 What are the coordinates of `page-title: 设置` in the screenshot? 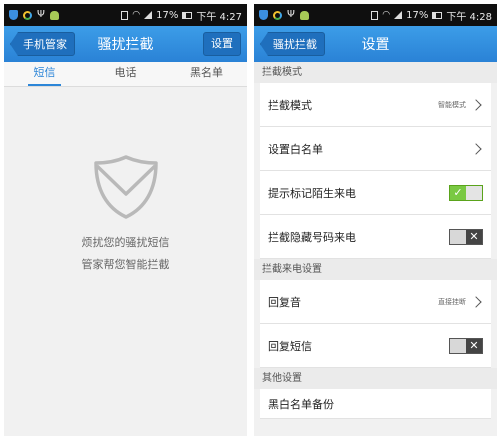 It's located at (375, 45).